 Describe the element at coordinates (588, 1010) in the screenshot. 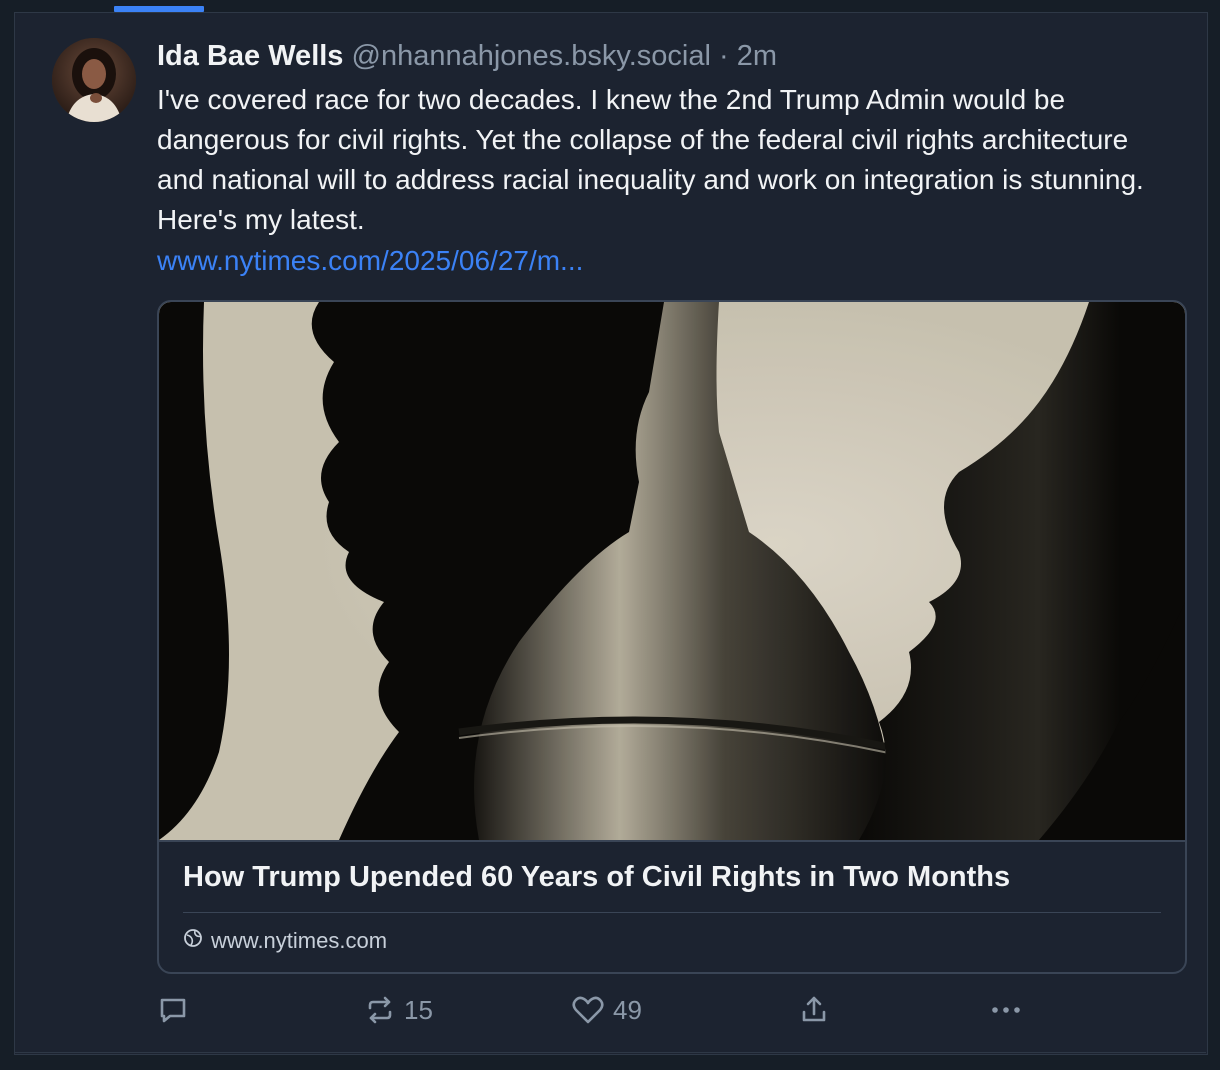

I see `heart-icon` at that location.